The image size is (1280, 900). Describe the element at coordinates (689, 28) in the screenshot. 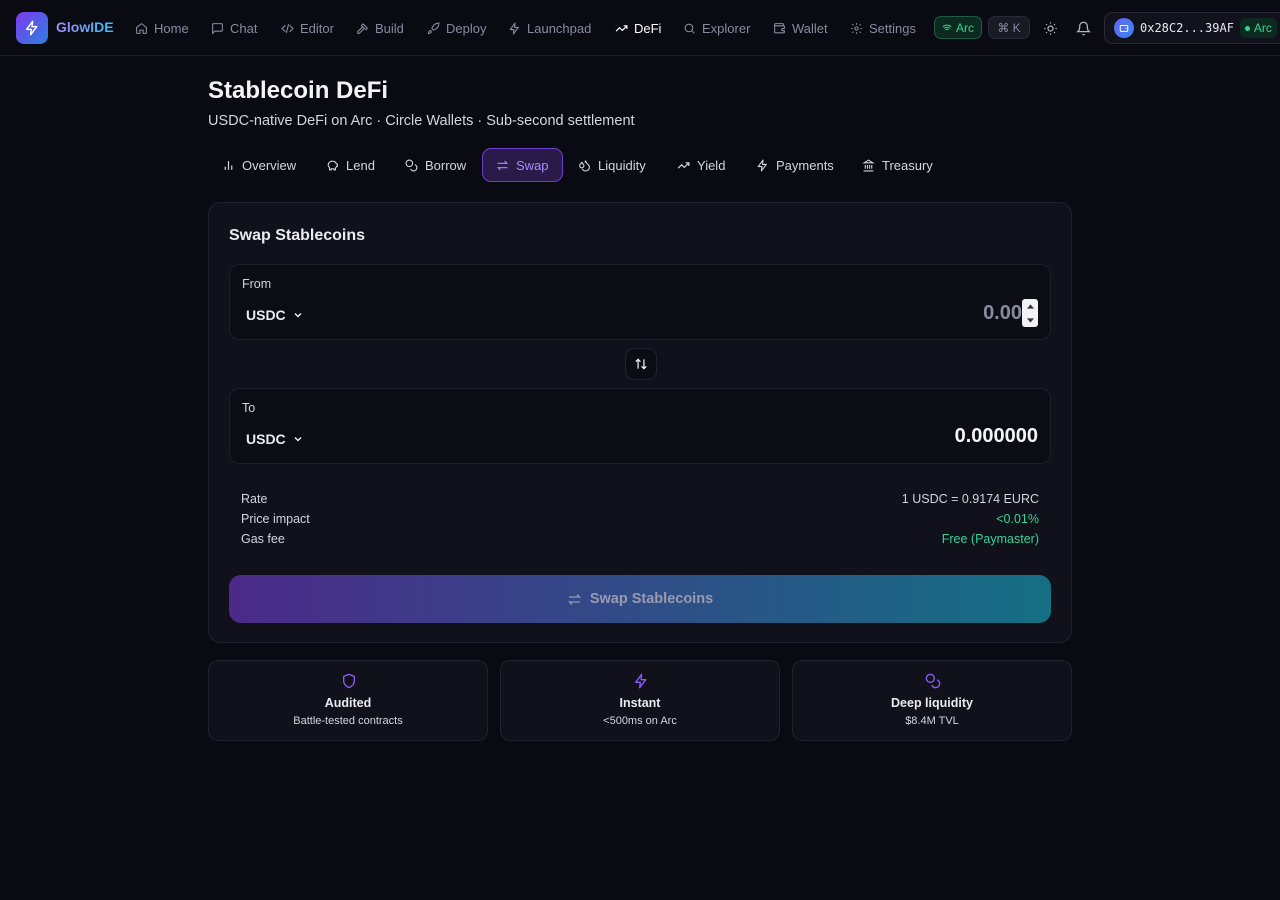

I see `search-icon` at that location.